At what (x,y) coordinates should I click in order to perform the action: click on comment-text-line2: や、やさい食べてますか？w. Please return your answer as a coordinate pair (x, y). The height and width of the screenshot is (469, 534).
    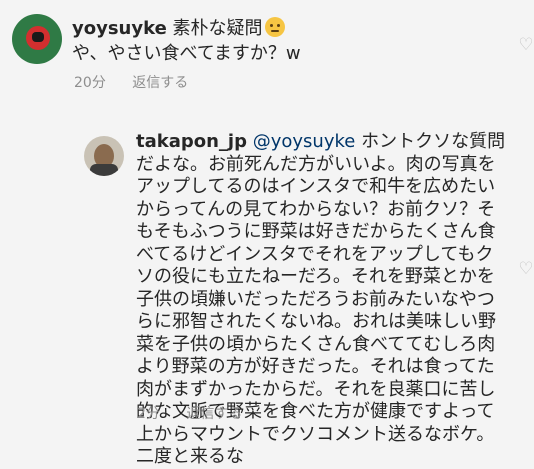
    Looking at the image, I should click on (186, 53).